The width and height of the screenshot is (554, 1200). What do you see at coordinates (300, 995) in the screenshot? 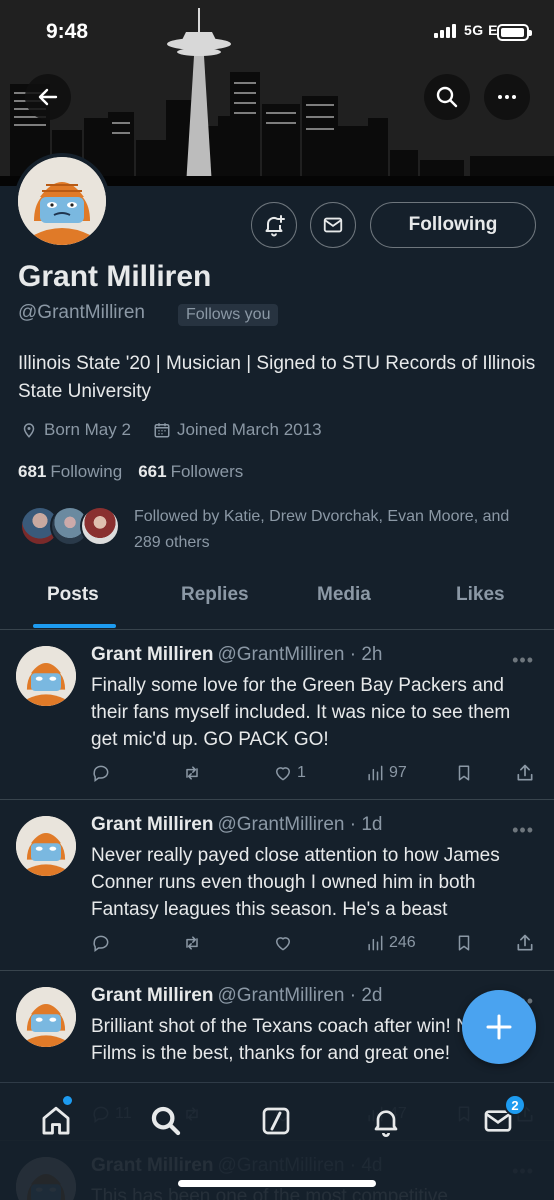
I see `post-author-meta: @GrantMilliren · 2d` at bounding box center [300, 995].